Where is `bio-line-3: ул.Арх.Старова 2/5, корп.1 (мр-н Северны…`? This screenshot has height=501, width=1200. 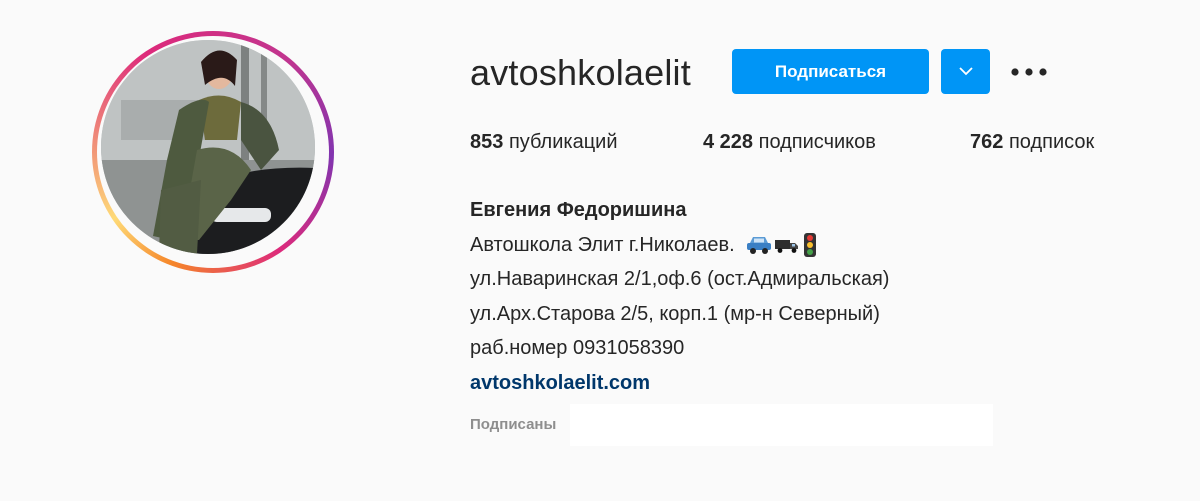
bio-line-3: ул.Арх.Старова 2/5, корп.1 (мр-н Северны… is located at coordinates (675, 313).